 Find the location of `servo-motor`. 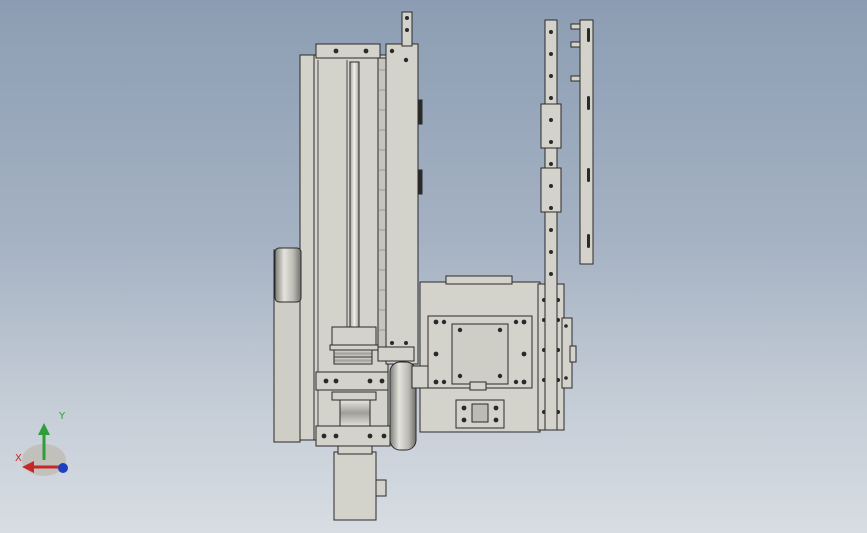

servo-motor is located at coordinates (355, 486).